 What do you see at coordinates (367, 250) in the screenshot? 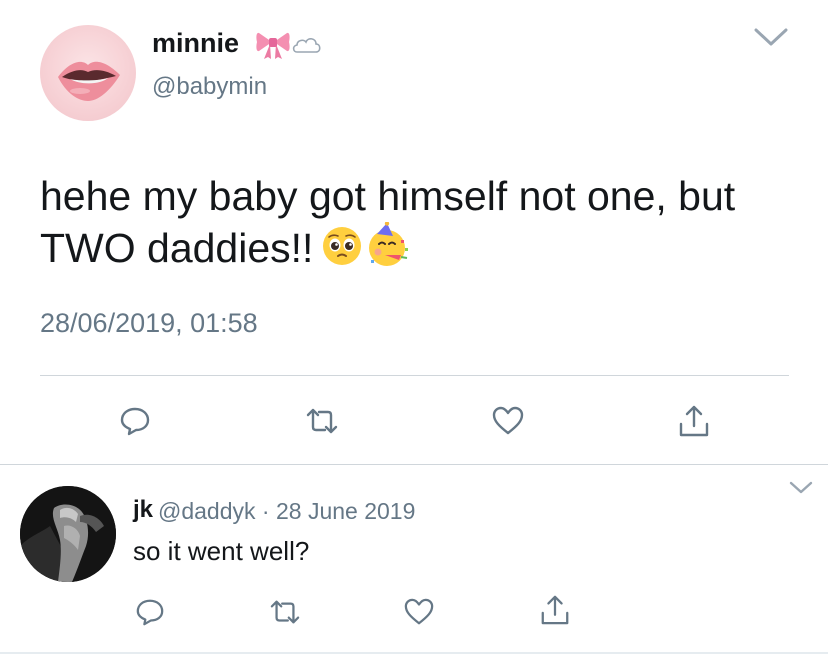
I see `tweet-emojis` at bounding box center [367, 250].